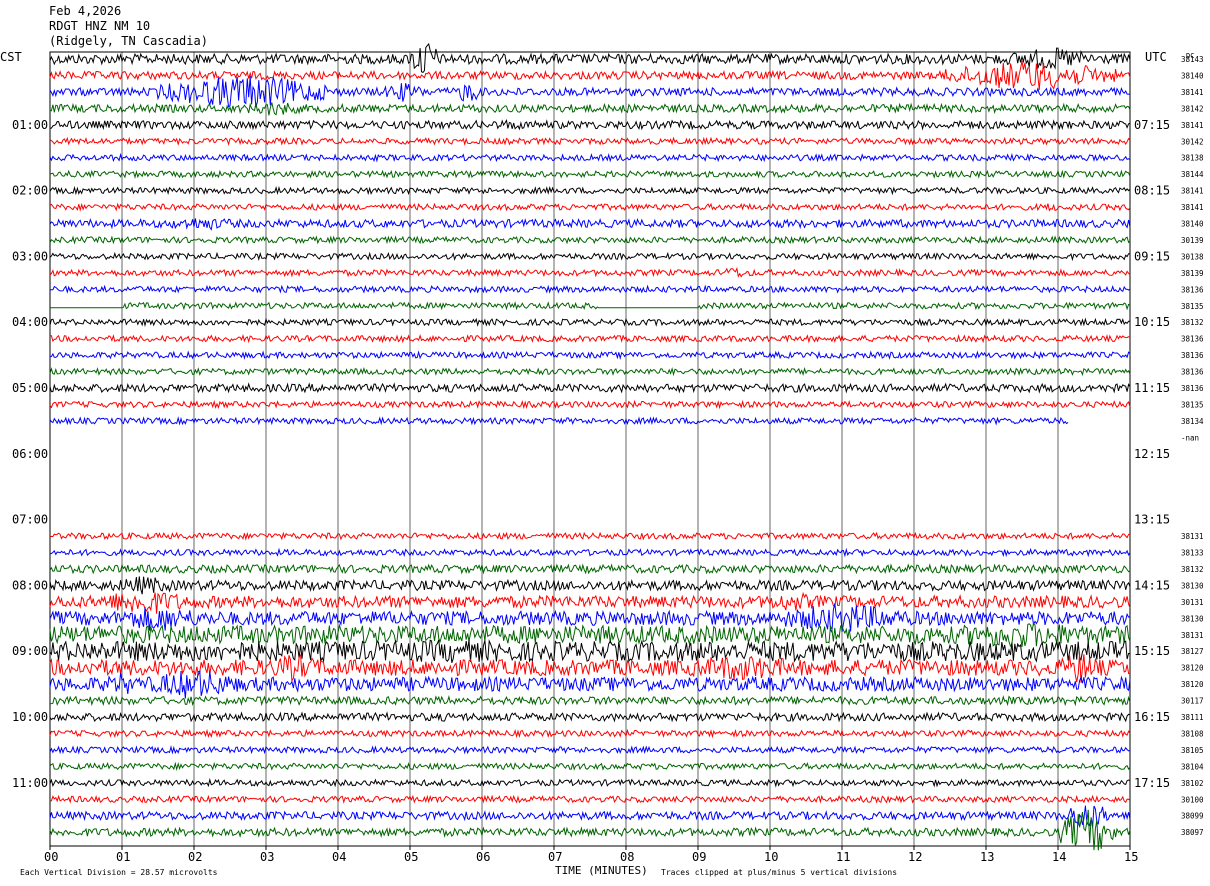  I want to click on right-time-label: 15:15, so click(1152, 651).